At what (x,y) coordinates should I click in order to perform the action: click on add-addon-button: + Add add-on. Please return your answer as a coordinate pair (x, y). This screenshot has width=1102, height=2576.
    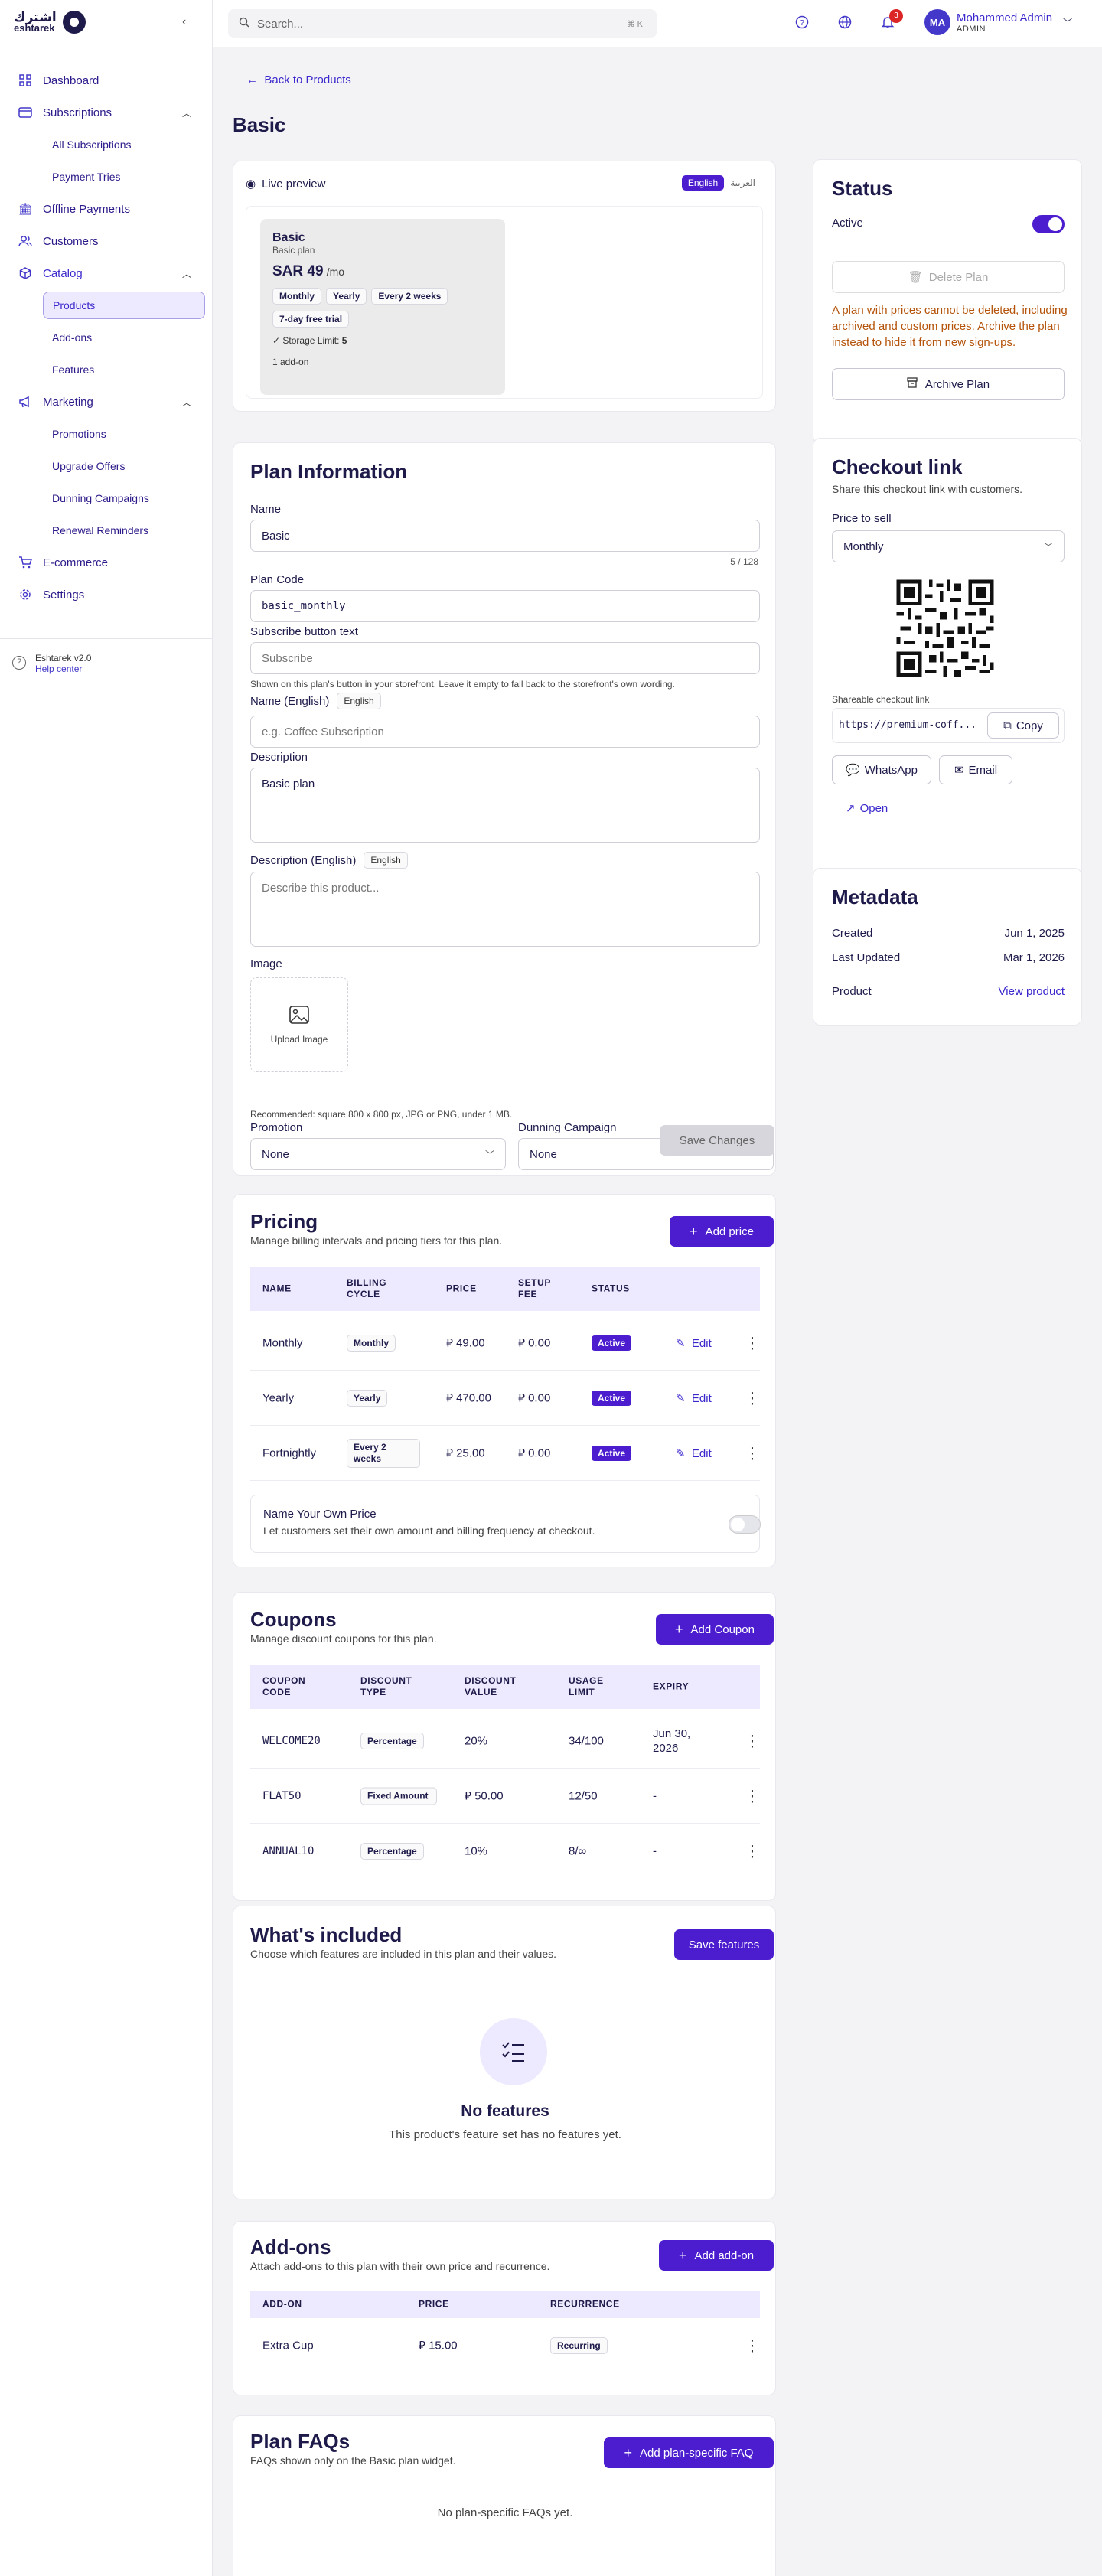
    Looking at the image, I should click on (716, 2255).